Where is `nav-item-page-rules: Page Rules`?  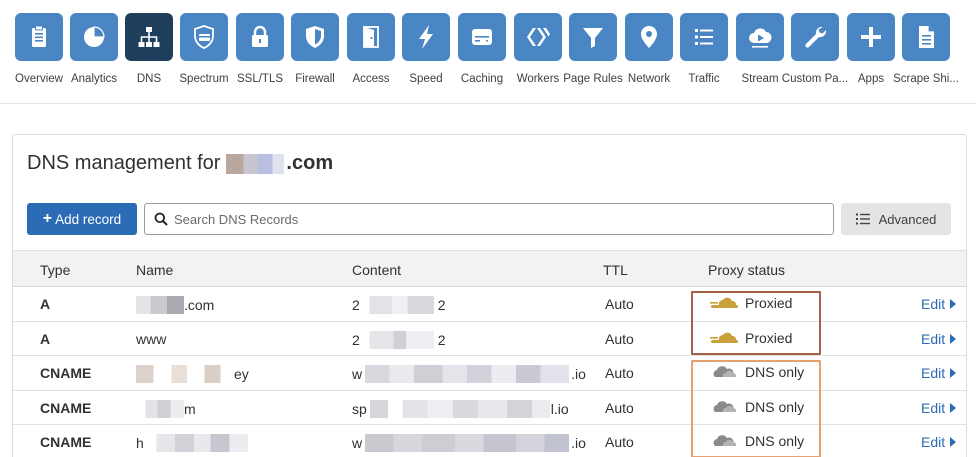 nav-item-page-rules: Page Rules is located at coordinates (593, 49).